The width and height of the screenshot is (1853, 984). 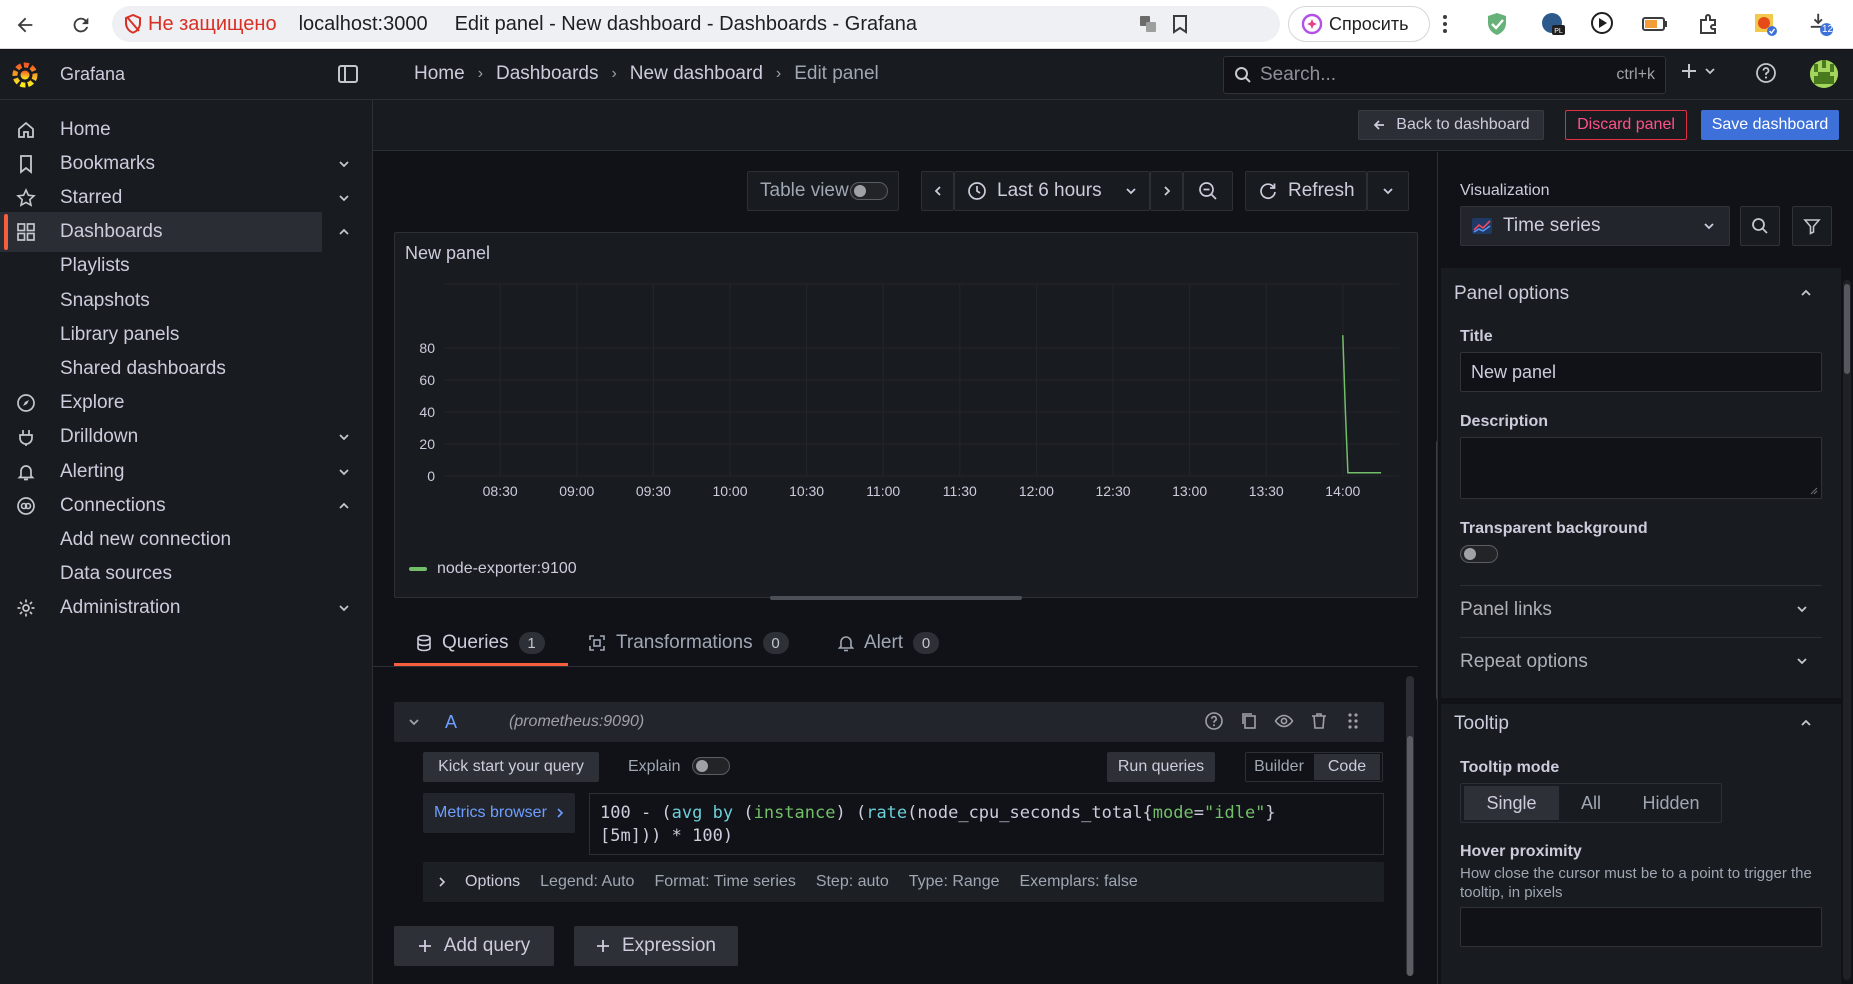 I want to click on refresh-interval-dropdown, so click(x=1388, y=191).